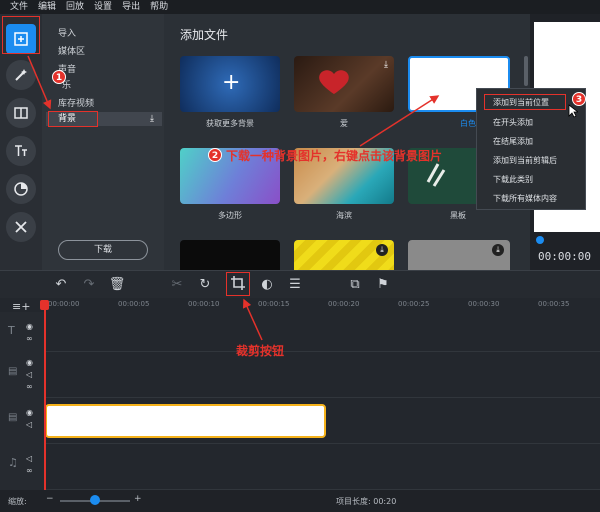  Describe the element at coordinates (260, 351) in the screenshot. I see `annotation-crop-text: 裁剪按钮` at that location.